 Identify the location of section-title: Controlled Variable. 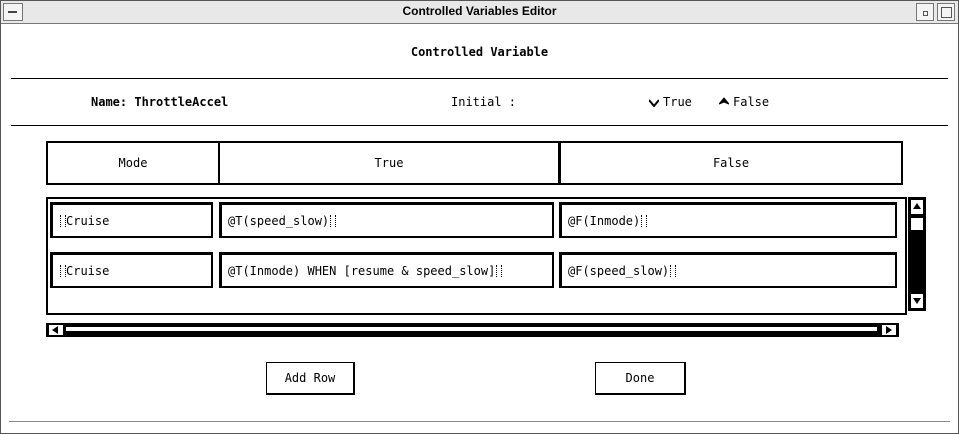
(479, 52).